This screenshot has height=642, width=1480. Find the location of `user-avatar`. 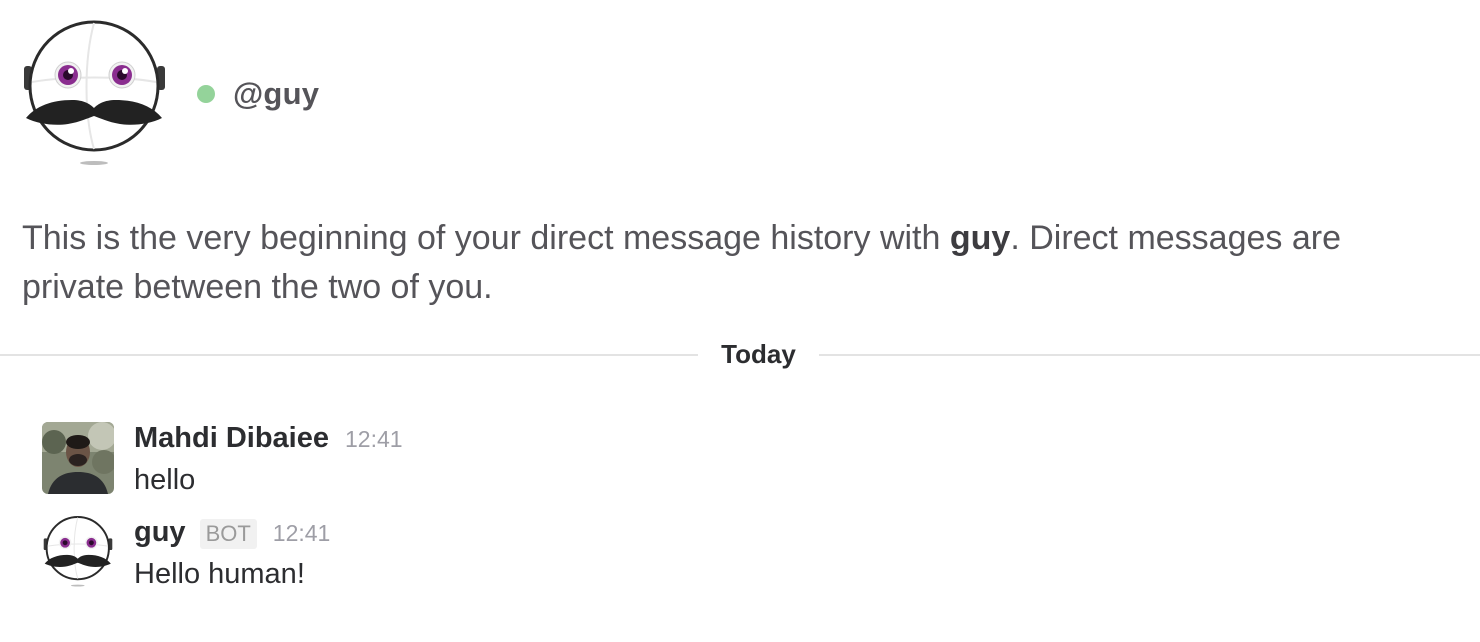

user-avatar is located at coordinates (78, 458).